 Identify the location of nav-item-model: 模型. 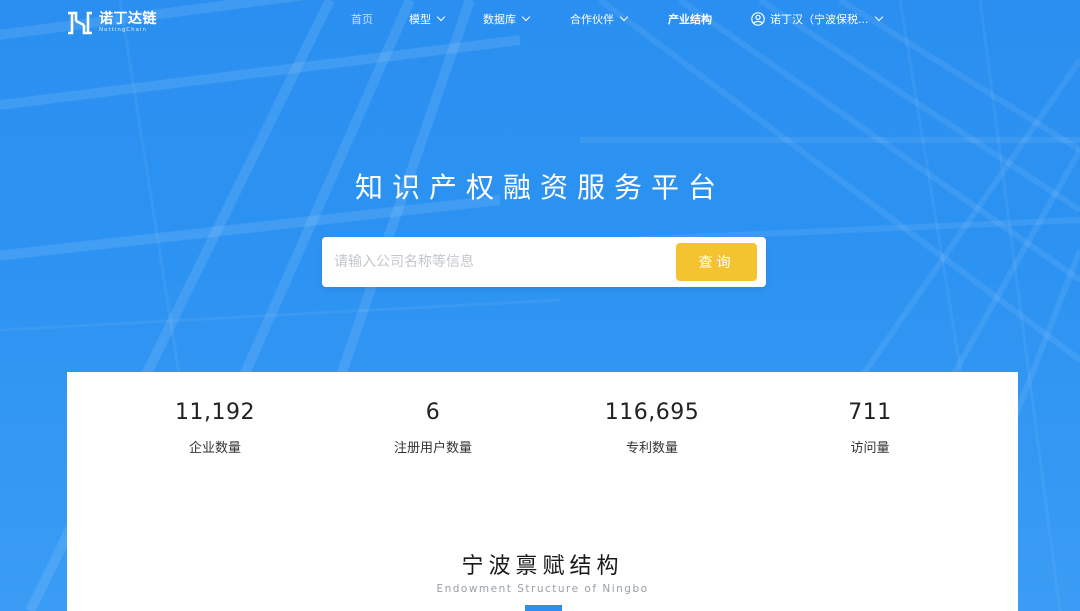
(427, 19).